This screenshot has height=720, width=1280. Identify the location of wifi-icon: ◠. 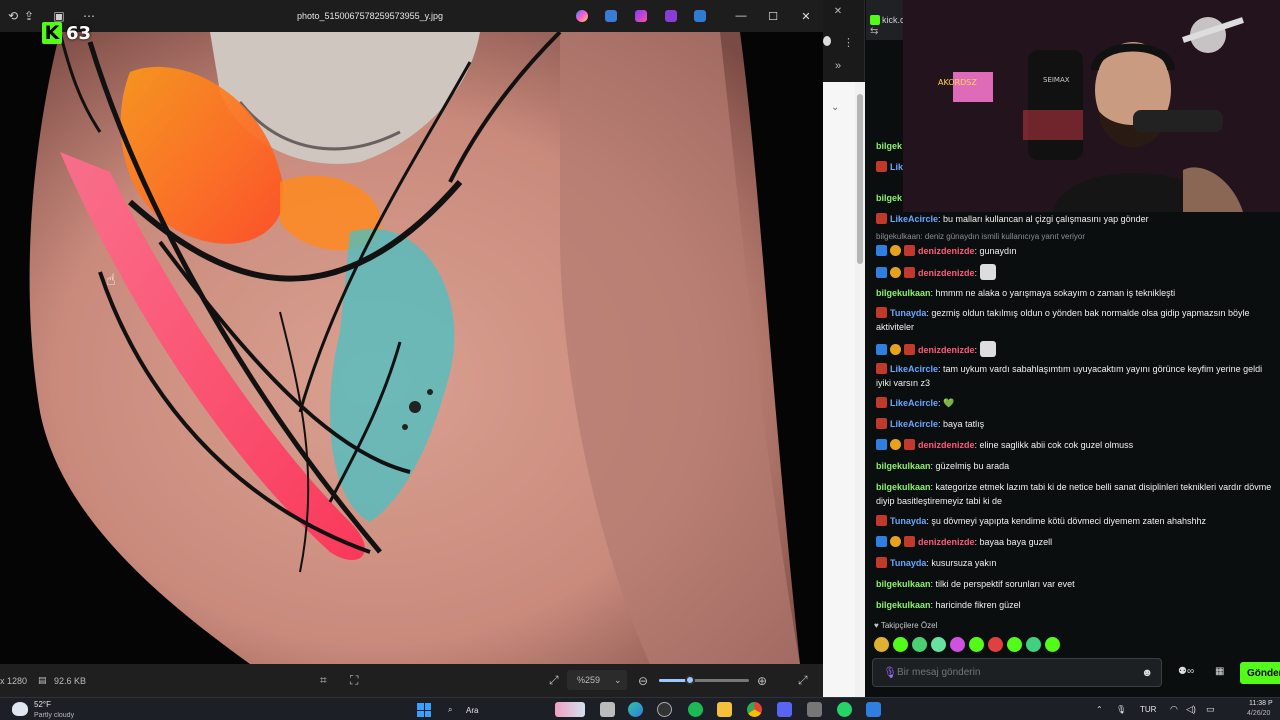
(1174, 709).